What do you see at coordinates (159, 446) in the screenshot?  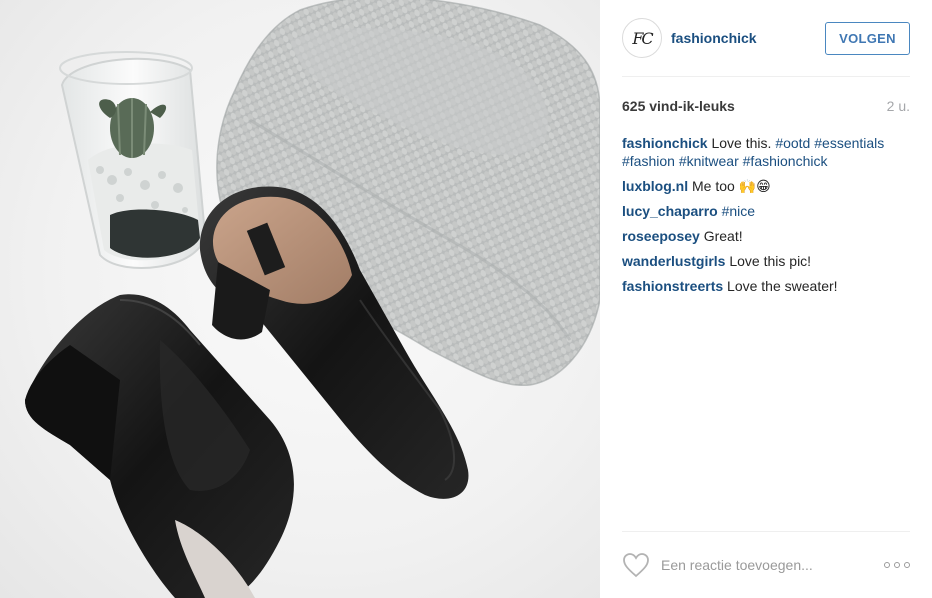 I see `black-mule-front` at bounding box center [159, 446].